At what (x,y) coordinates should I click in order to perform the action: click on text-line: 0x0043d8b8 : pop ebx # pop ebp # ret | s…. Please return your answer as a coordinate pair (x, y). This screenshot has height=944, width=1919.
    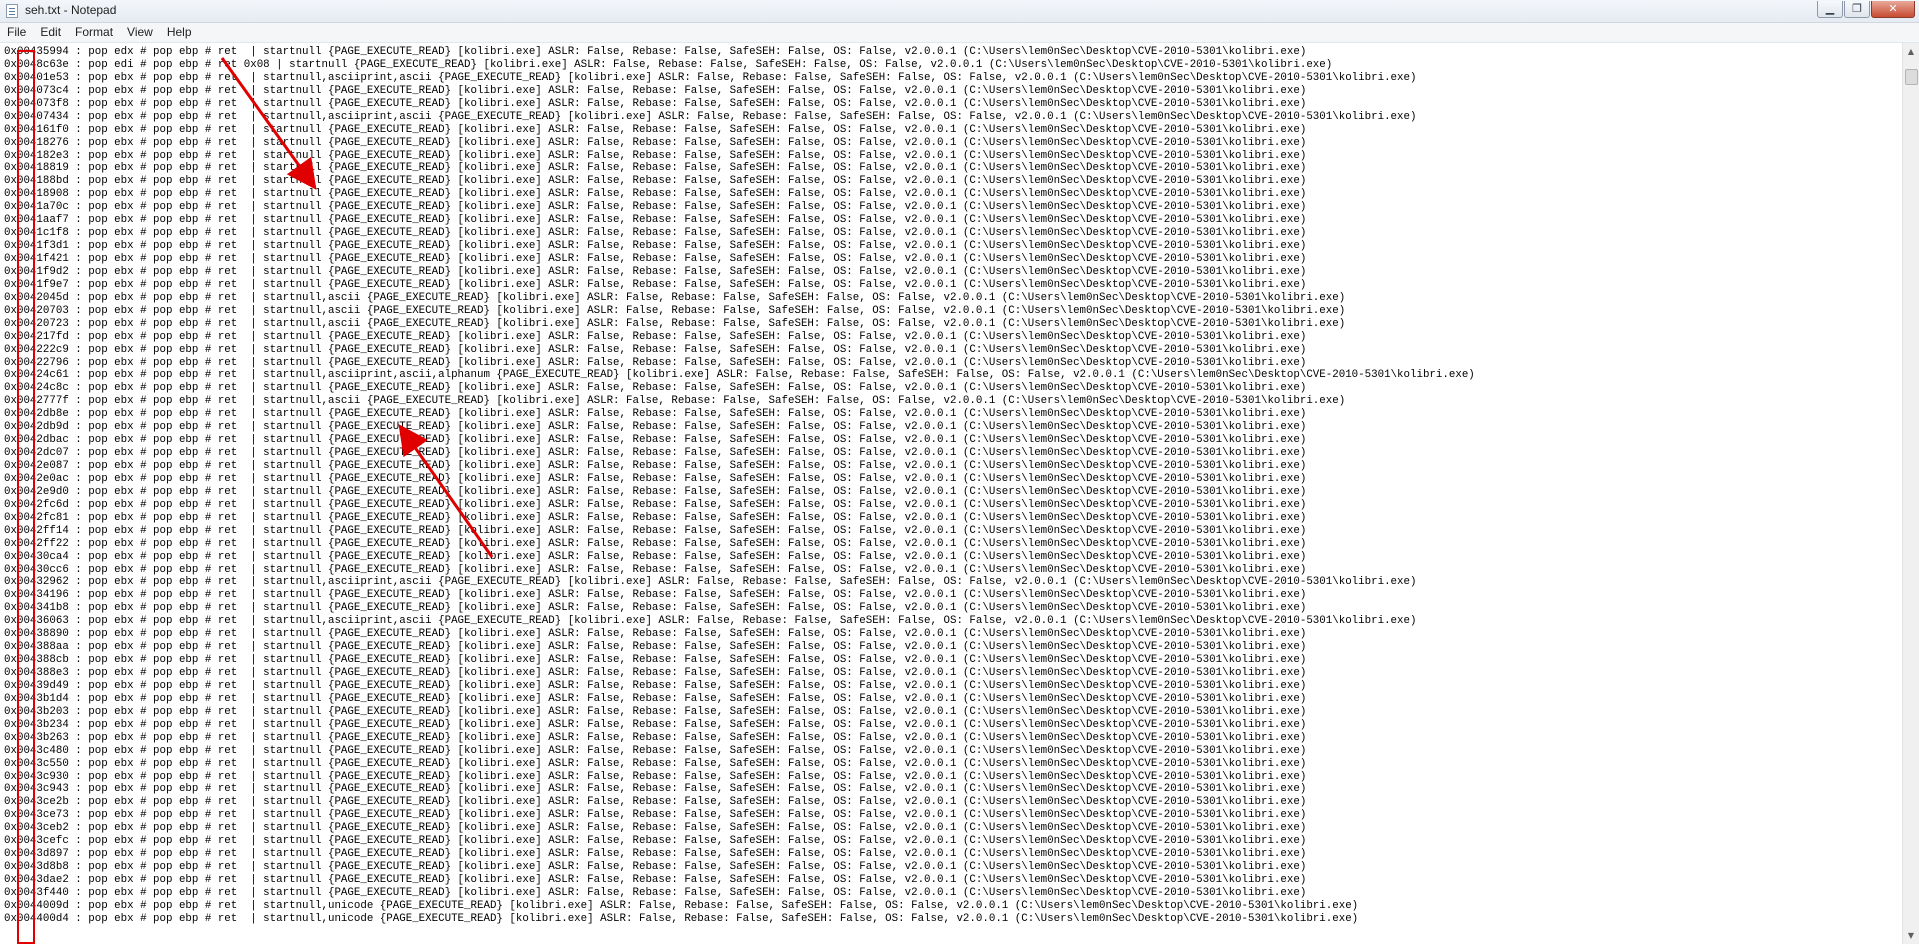
    Looking at the image, I should click on (655, 867).